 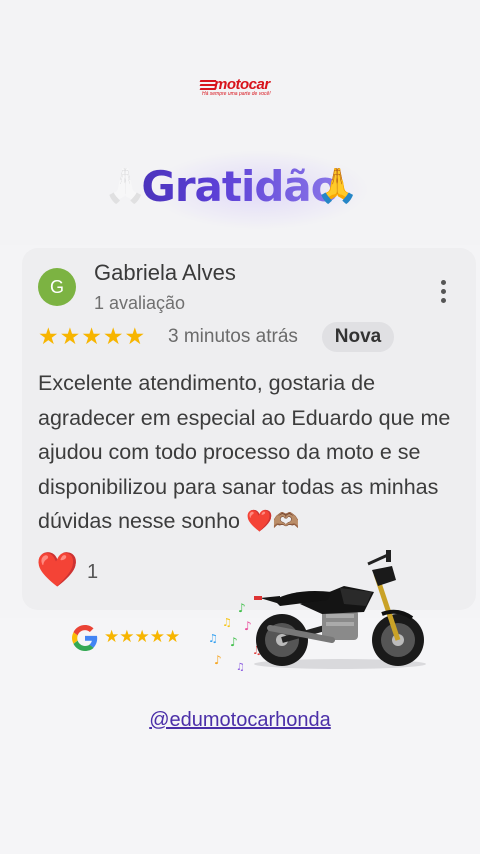 I want to click on heart-icon: ❤️, so click(x=57, y=570).